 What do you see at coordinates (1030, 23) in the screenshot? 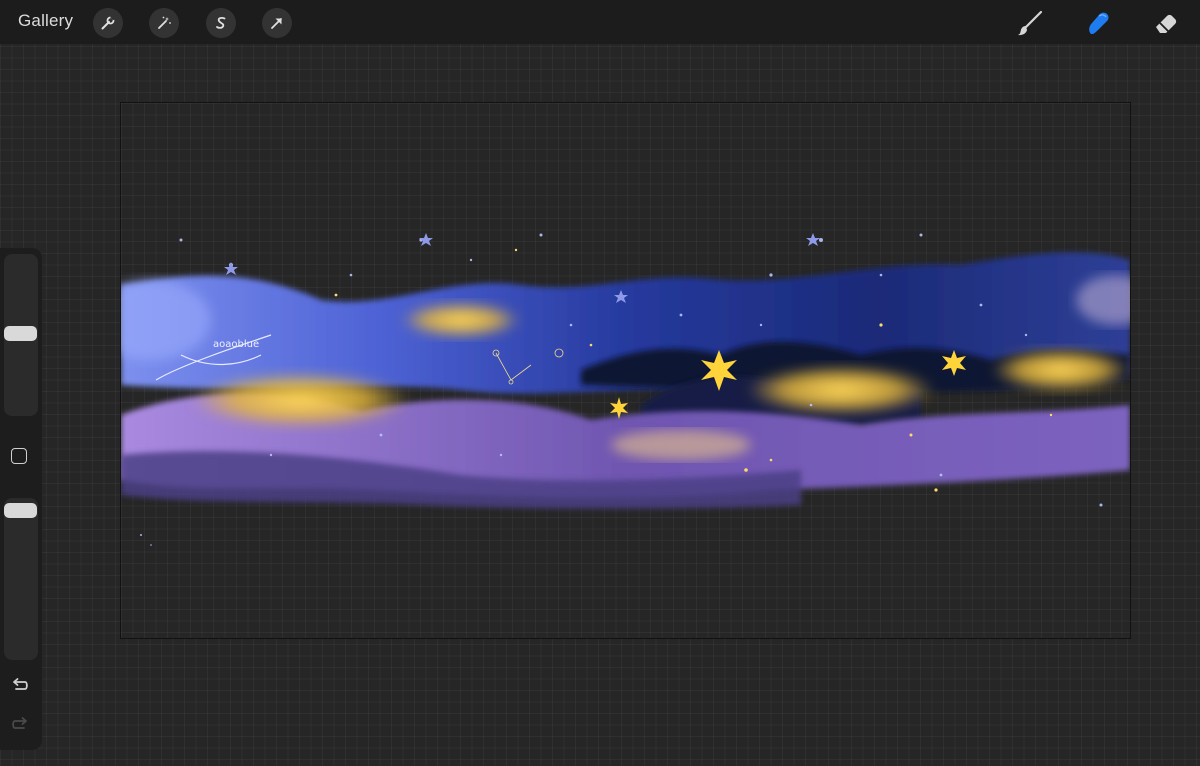
I see `paintbrush-icon` at bounding box center [1030, 23].